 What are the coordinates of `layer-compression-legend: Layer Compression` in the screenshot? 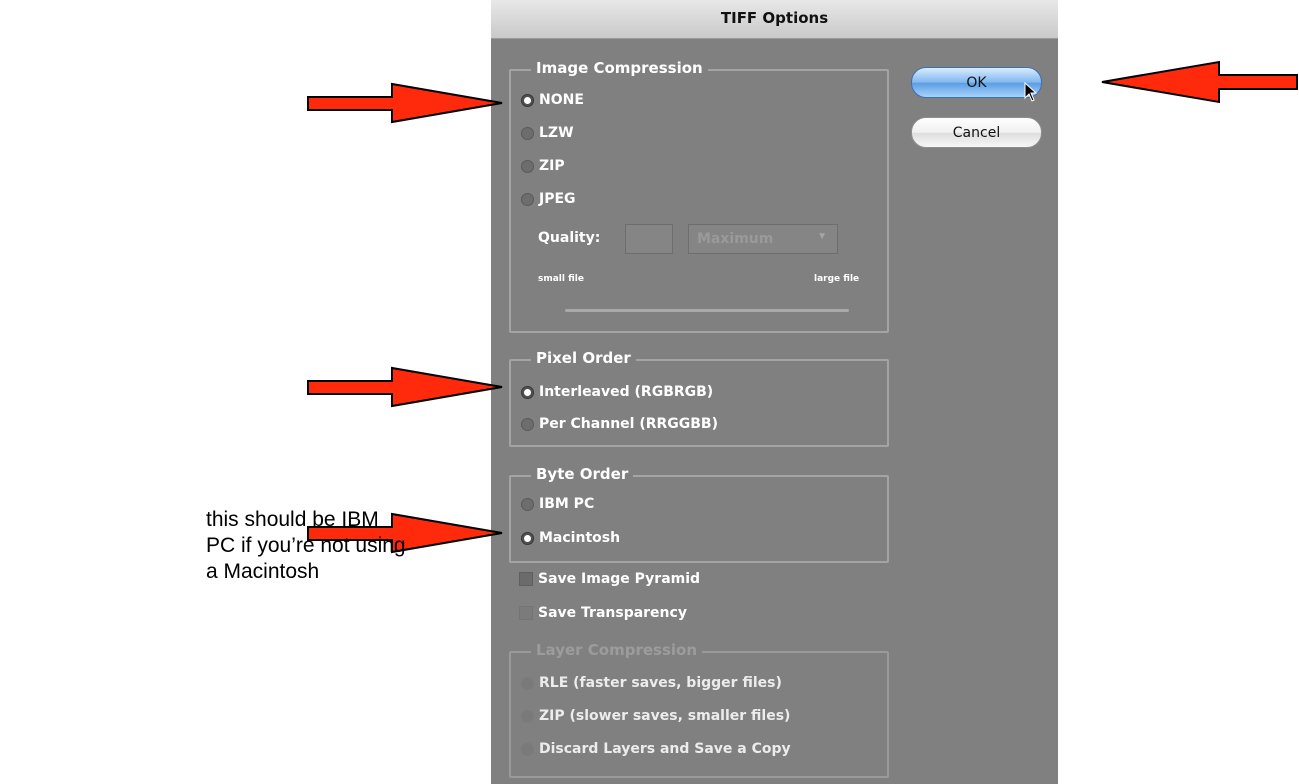 It's located at (617, 650).